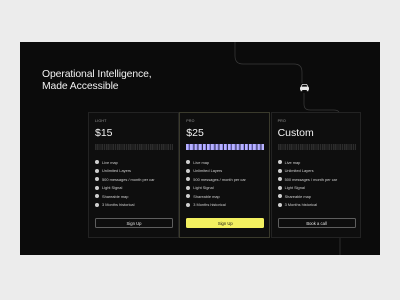 This screenshot has height=300, width=400. What do you see at coordinates (304, 88) in the screenshot?
I see `car-icon` at bounding box center [304, 88].